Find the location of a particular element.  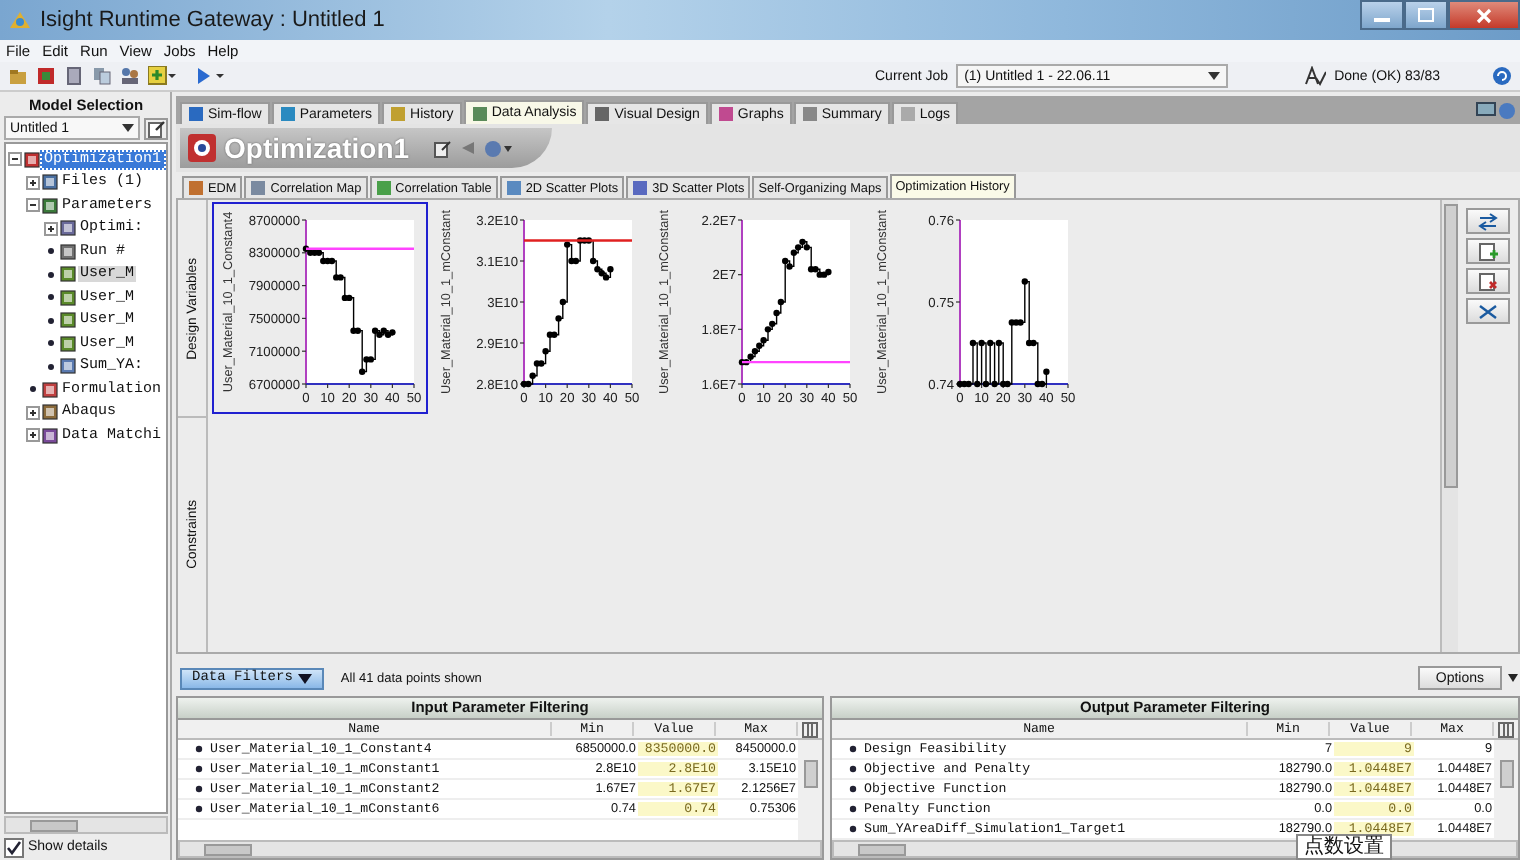

tooltip: 点数设置 is located at coordinates (1344, 847).